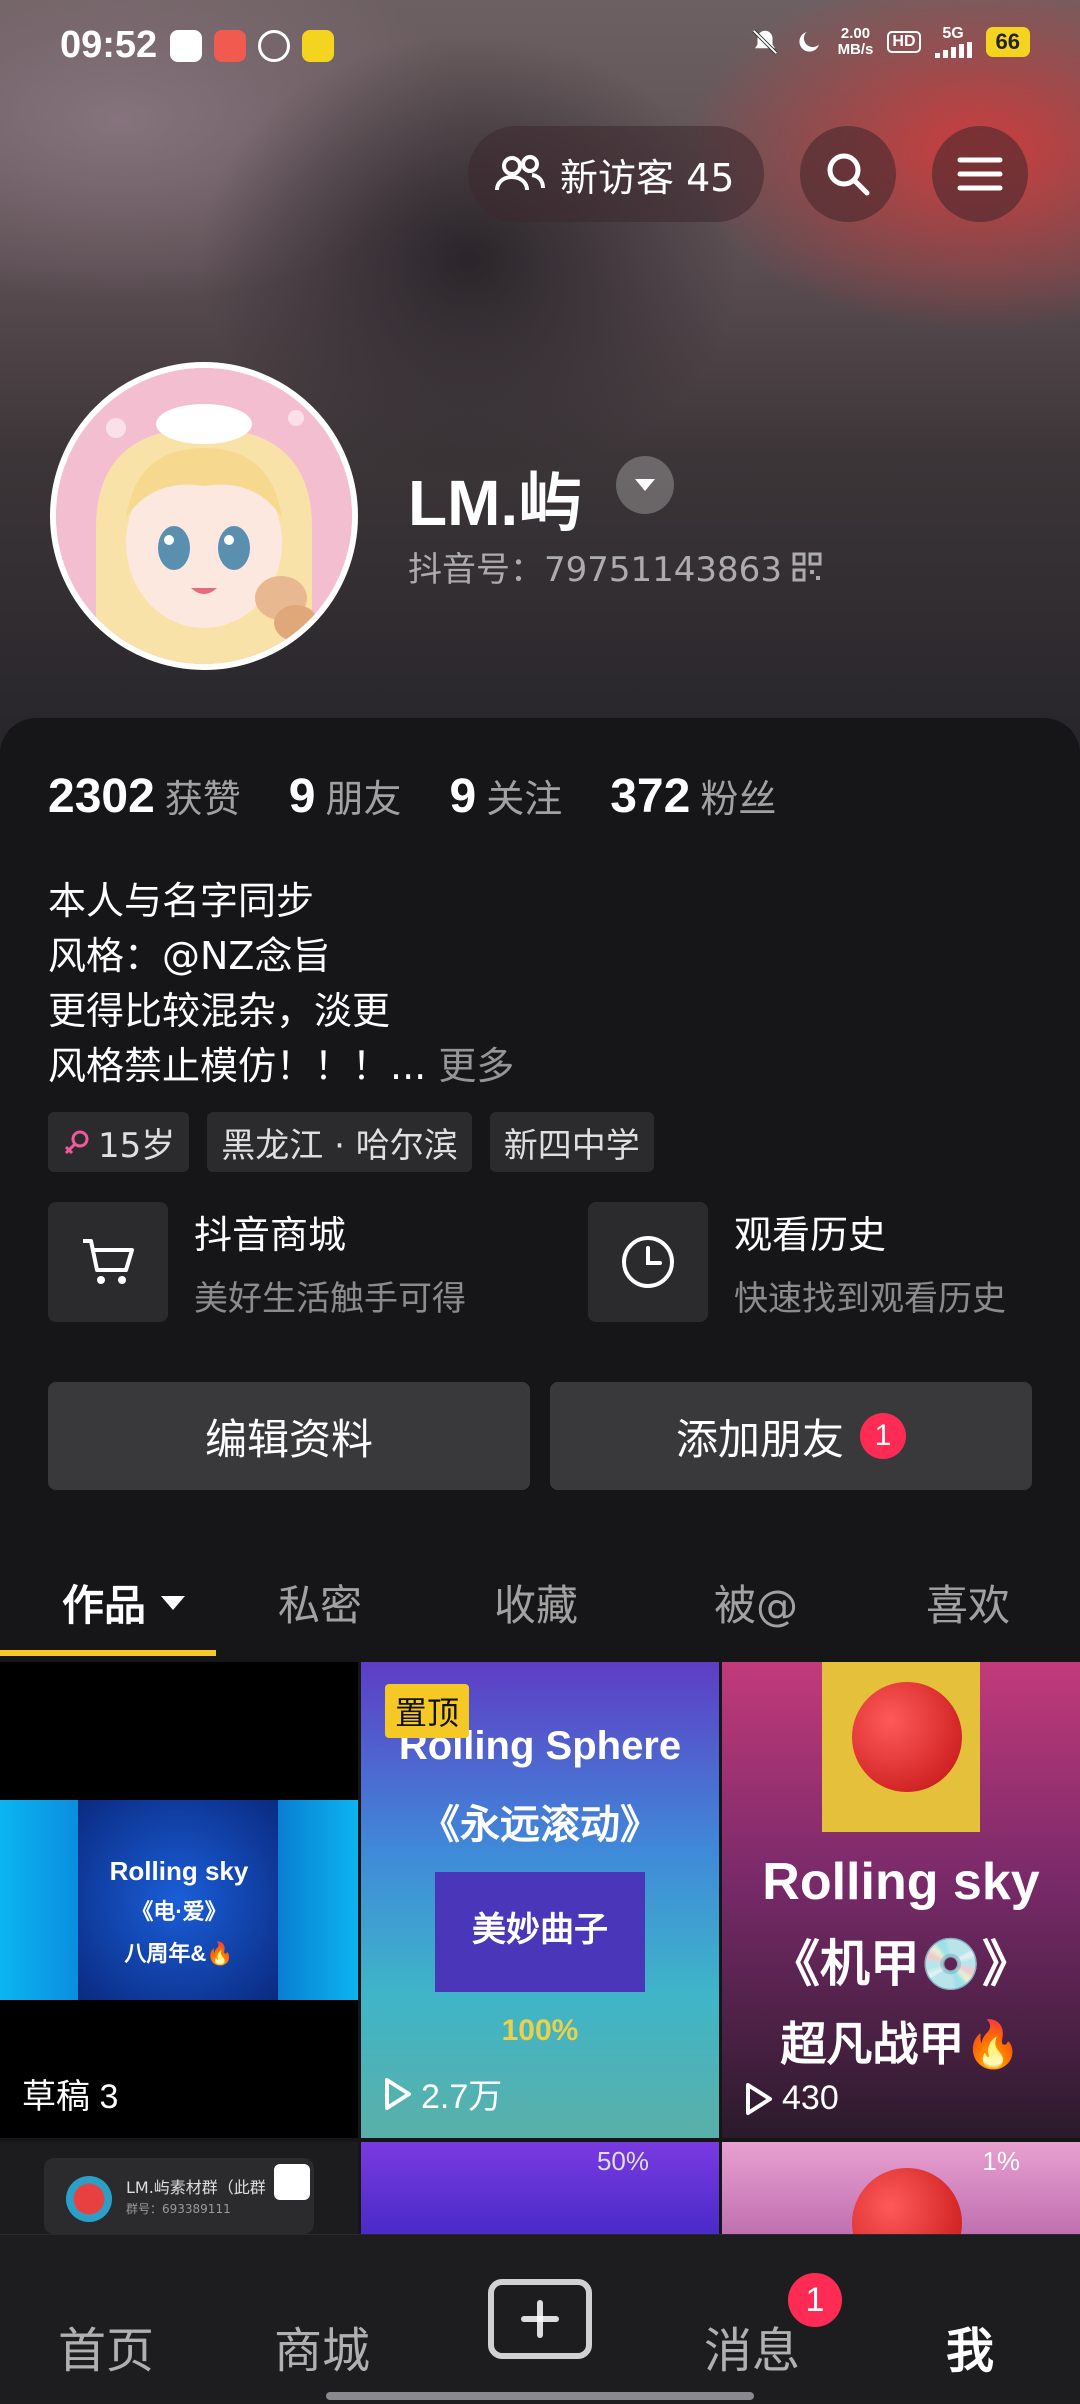 The height and width of the screenshot is (2404, 1080). Describe the element at coordinates (764, 42) in the screenshot. I see `mute-icon` at that location.